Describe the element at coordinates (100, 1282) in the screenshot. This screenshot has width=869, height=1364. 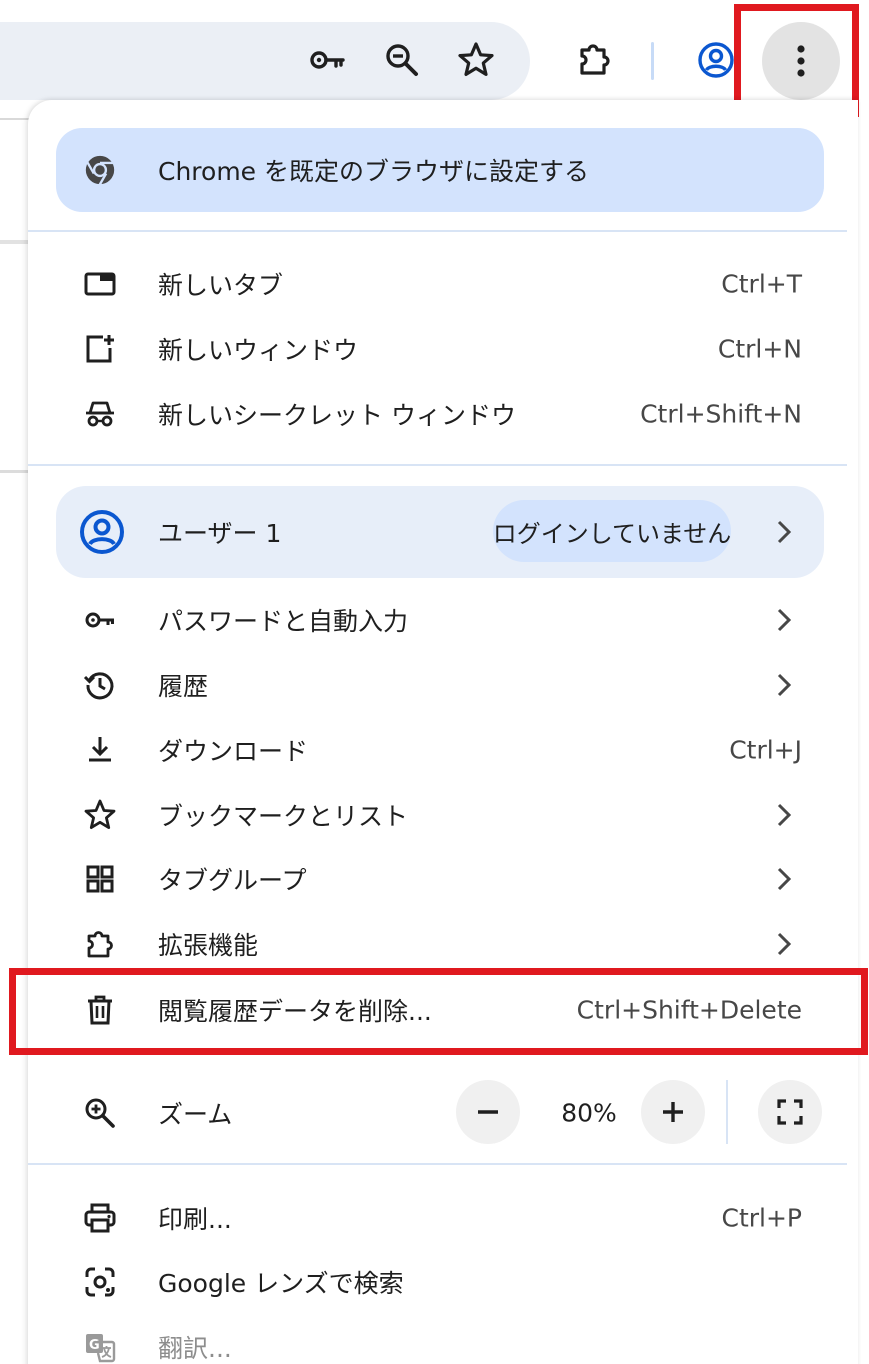
I see `lens-icon` at that location.